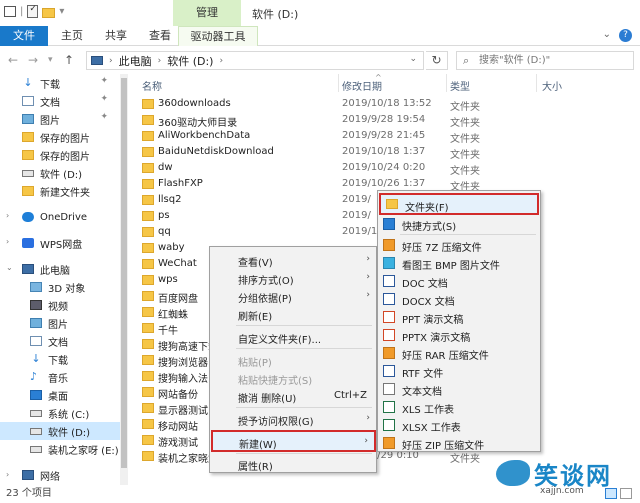 The height and width of the screenshot is (503, 640). What do you see at coordinates (459, 317) in the screenshot?
I see `new-item-ppt: PPT 演示文稿` at bounding box center [459, 317].